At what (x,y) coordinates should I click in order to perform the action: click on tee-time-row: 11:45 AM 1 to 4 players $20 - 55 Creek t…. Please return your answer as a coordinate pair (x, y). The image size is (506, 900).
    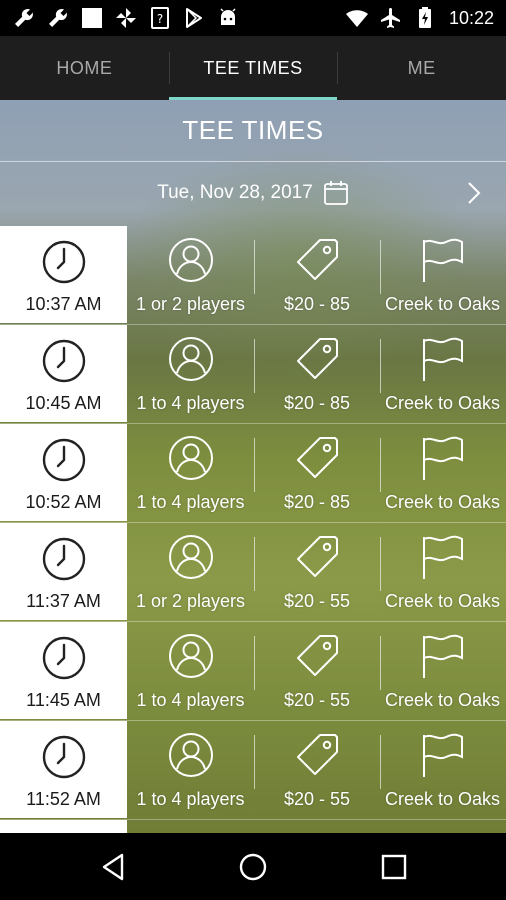
    Looking at the image, I should click on (253, 671).